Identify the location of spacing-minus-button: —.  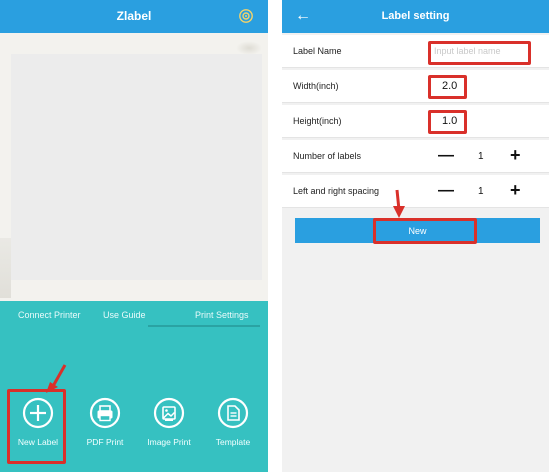
(446, 191).